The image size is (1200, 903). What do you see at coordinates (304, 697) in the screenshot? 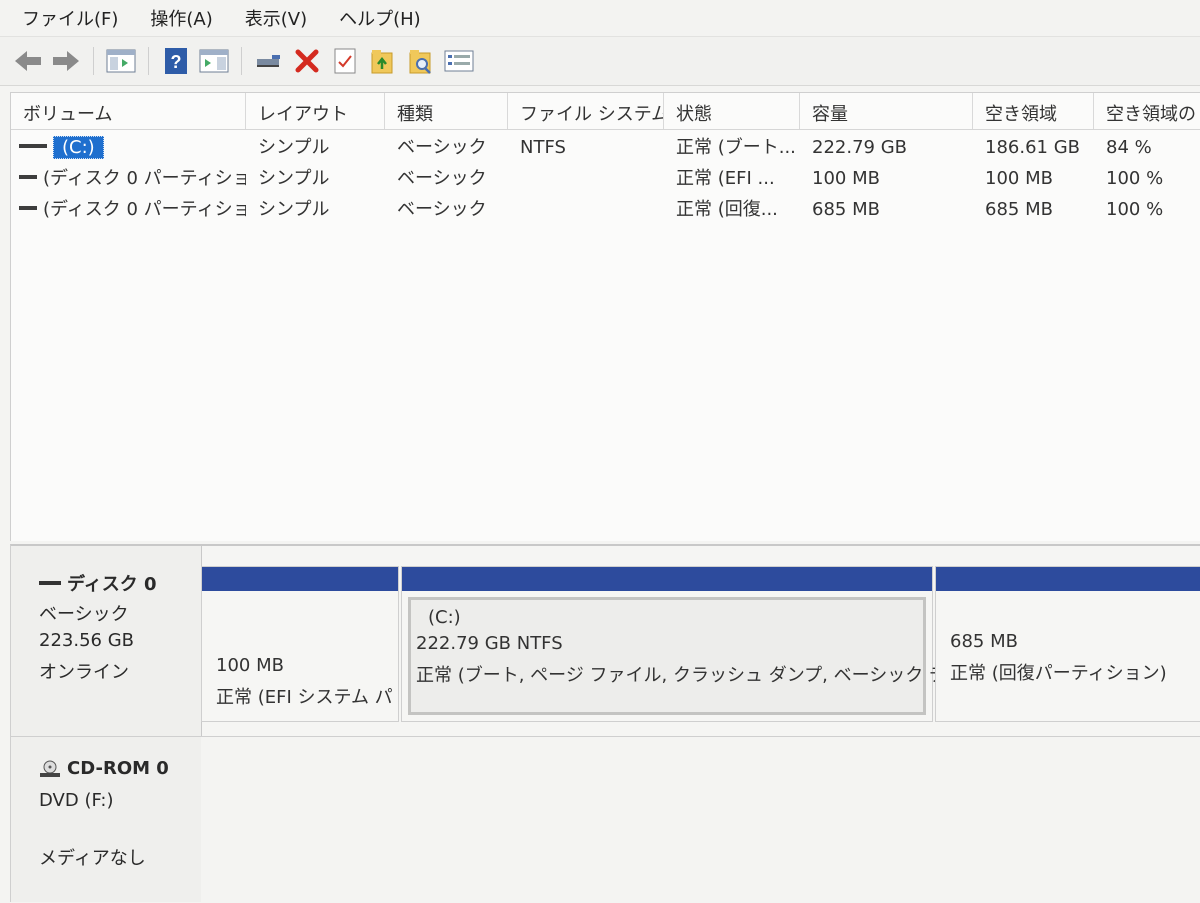
I see `partition-status: 正常 (EFI システム パ` at bounding box center [304, 697].